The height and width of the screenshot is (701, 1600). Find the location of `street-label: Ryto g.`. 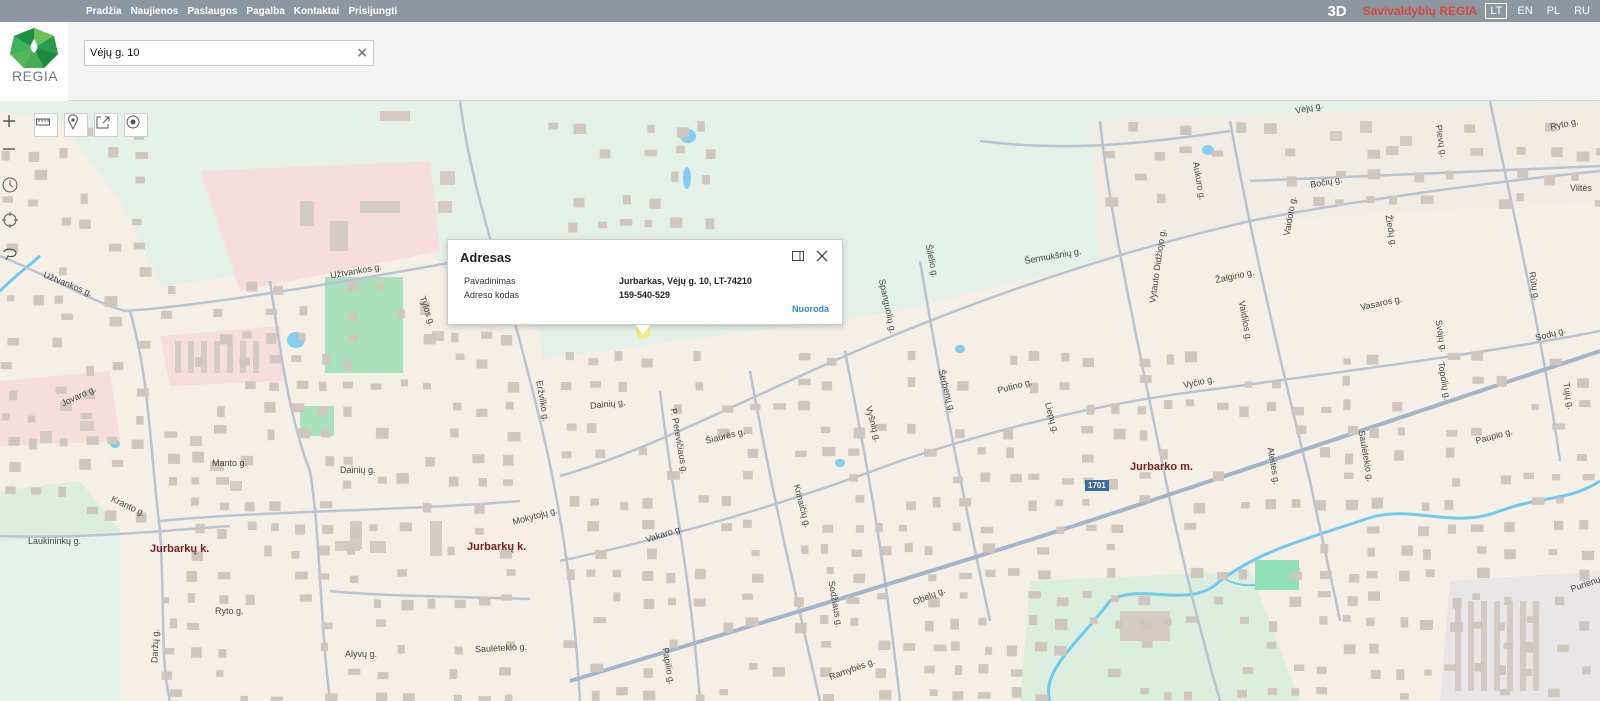

street-label: Ryto g. is located at coordinates (229, 611).